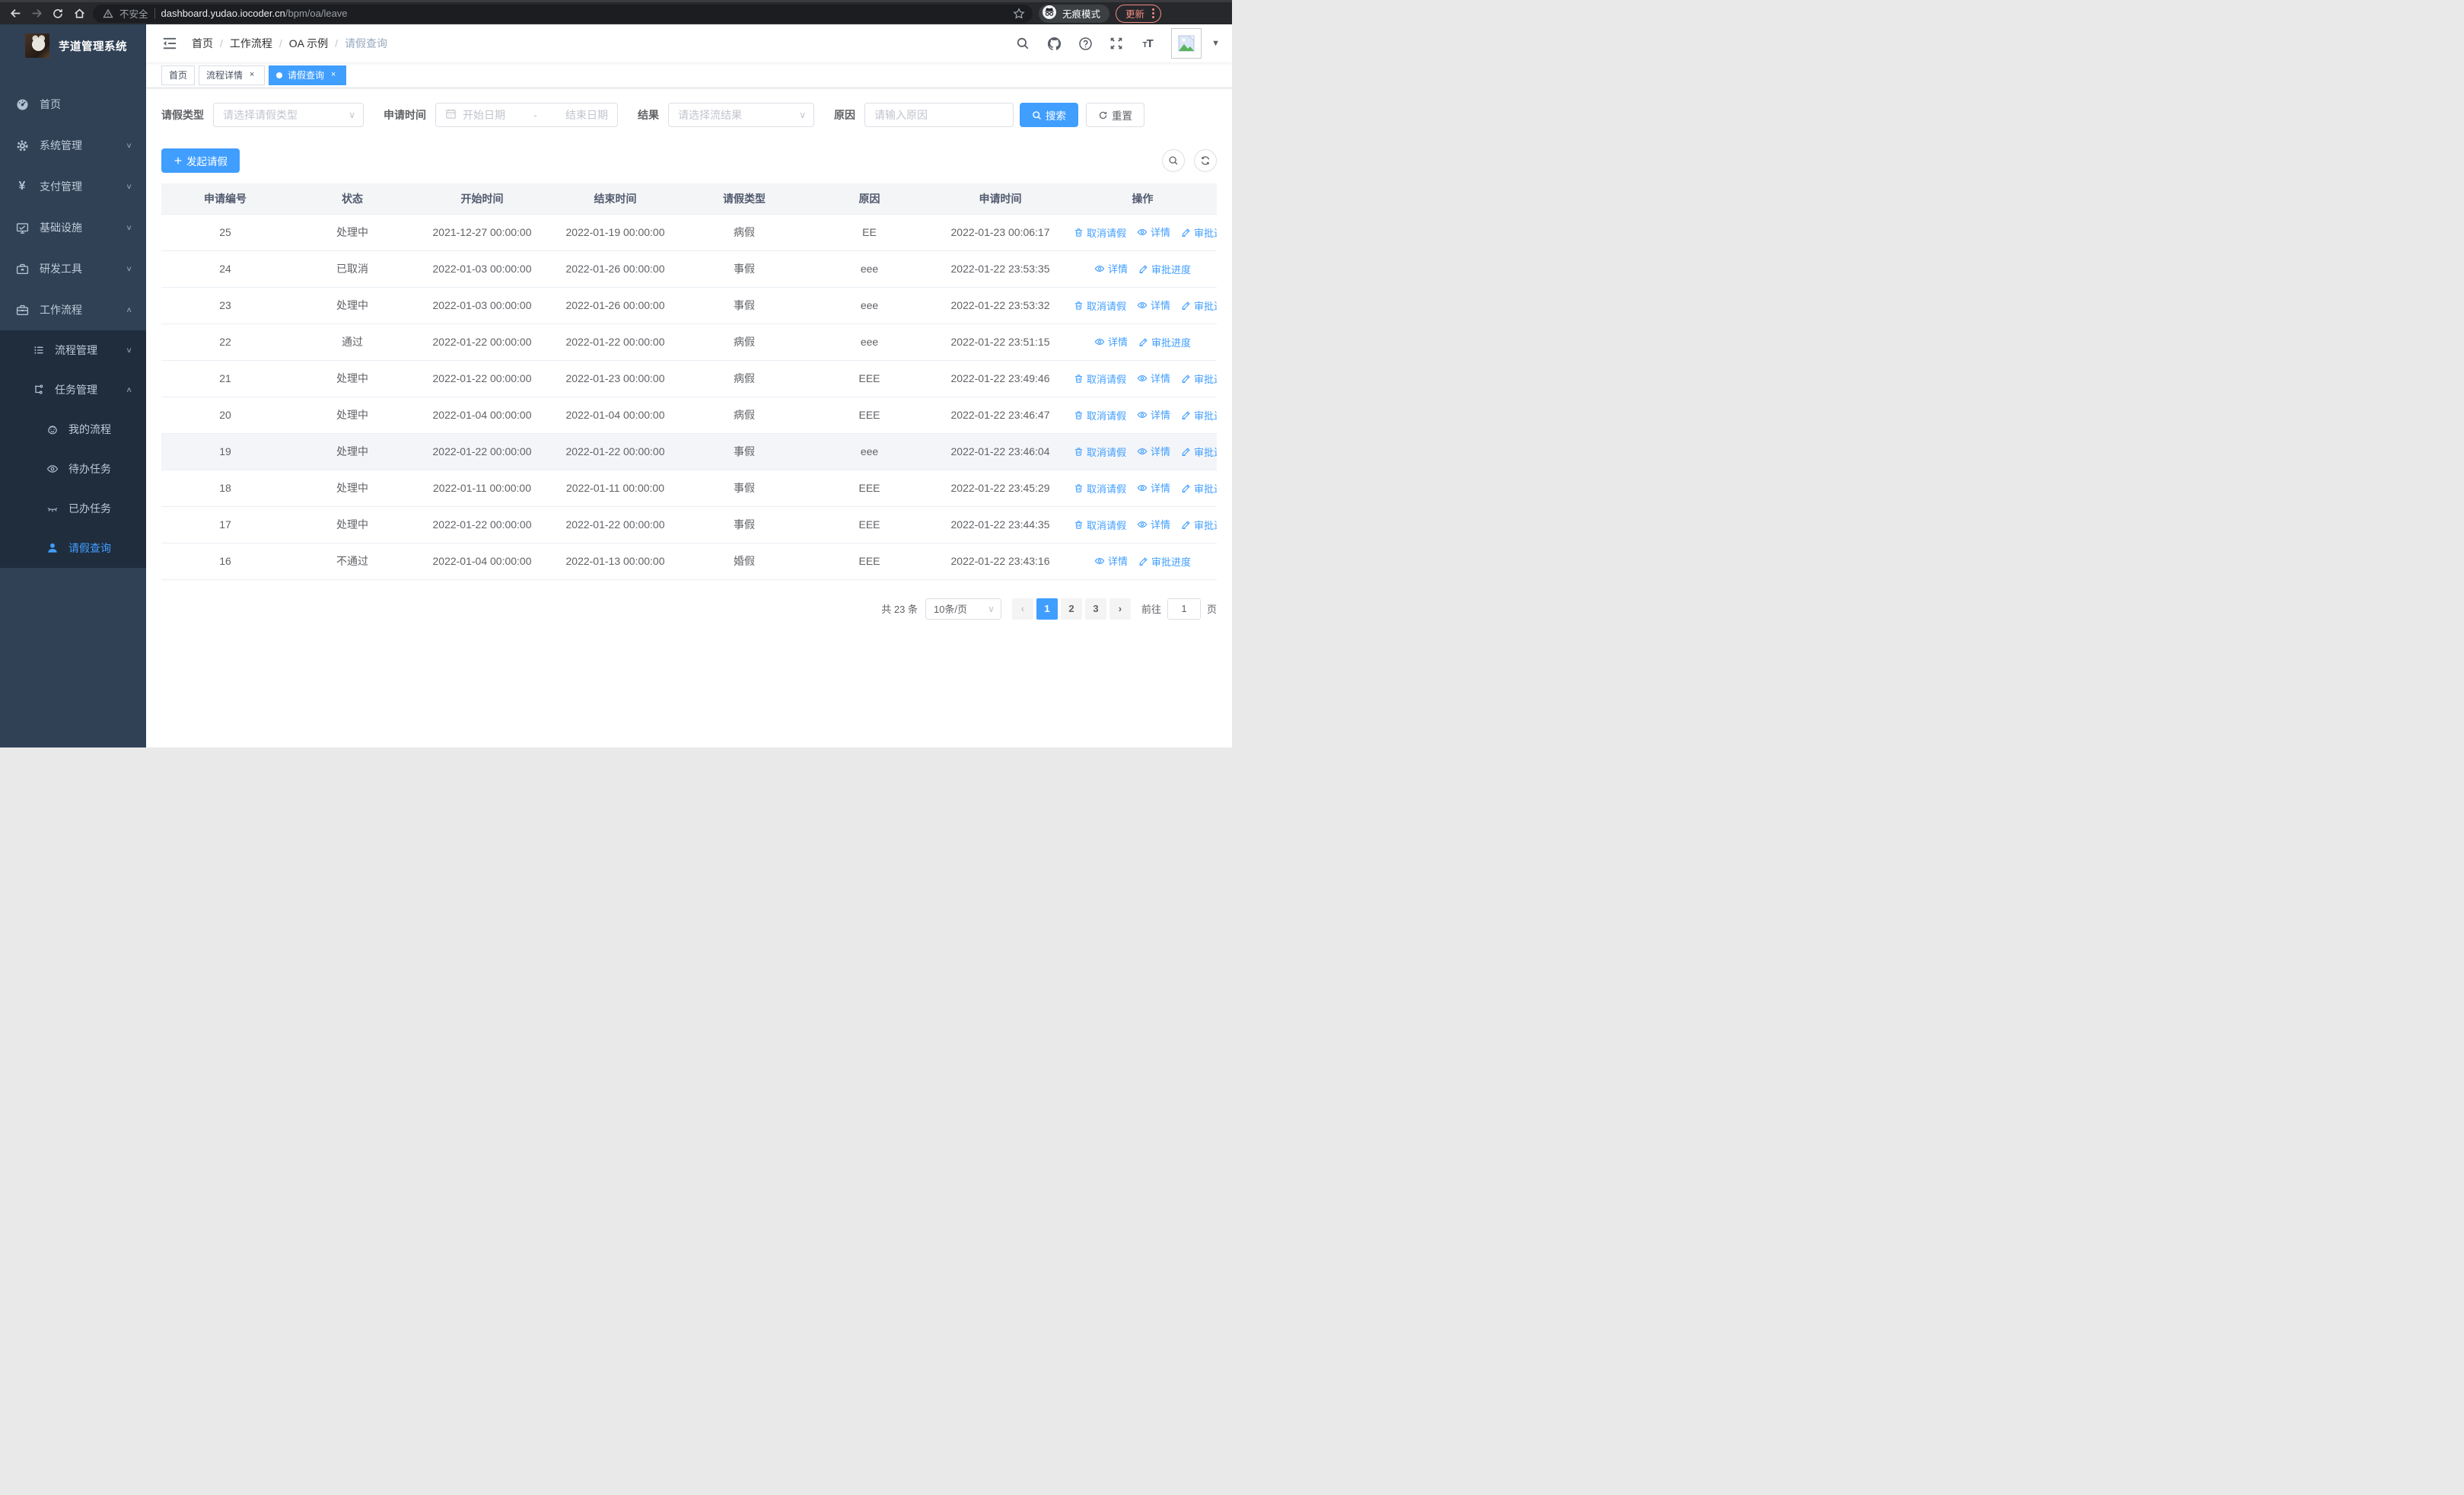  I want to click on sidebar-item-leave-query: 请假查询, so click(73, 548).